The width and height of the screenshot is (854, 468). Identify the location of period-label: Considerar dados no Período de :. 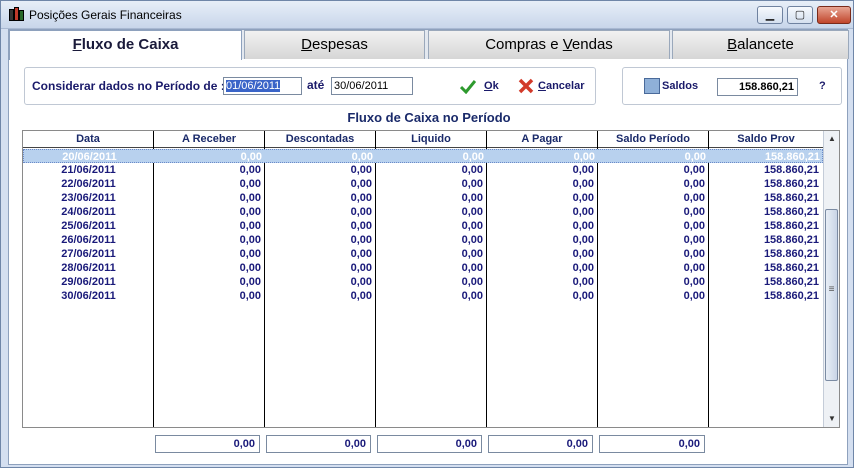
(128, 86).